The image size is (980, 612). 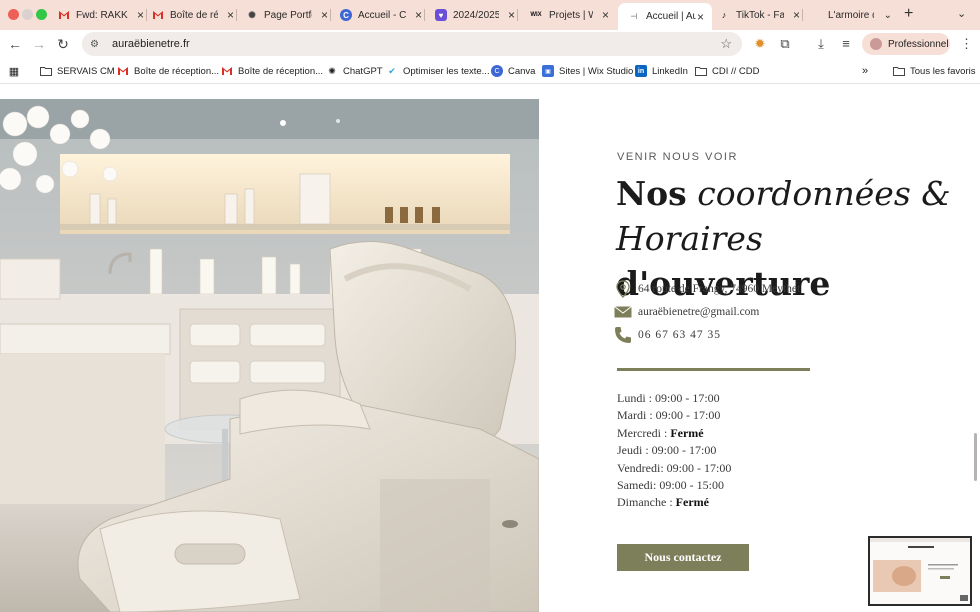 I want to click on profile-button: Professionnel, so click(x=906, y=44).